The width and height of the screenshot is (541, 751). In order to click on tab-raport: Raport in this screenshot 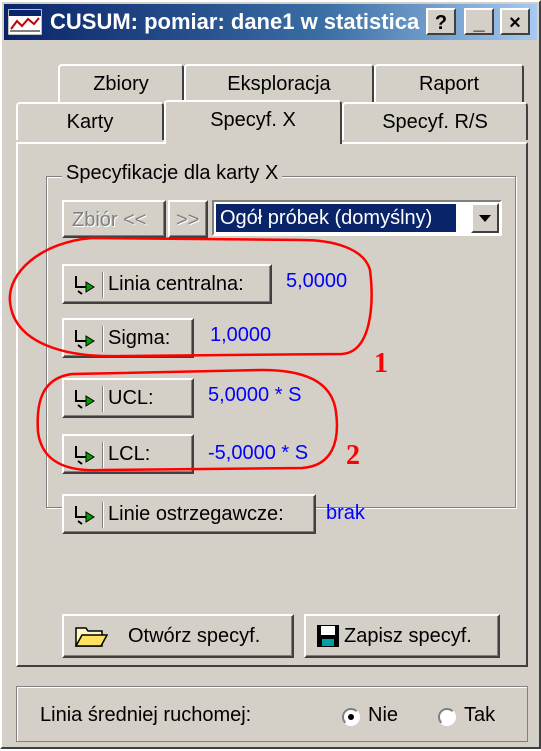, I will do `click(449, 83)`.